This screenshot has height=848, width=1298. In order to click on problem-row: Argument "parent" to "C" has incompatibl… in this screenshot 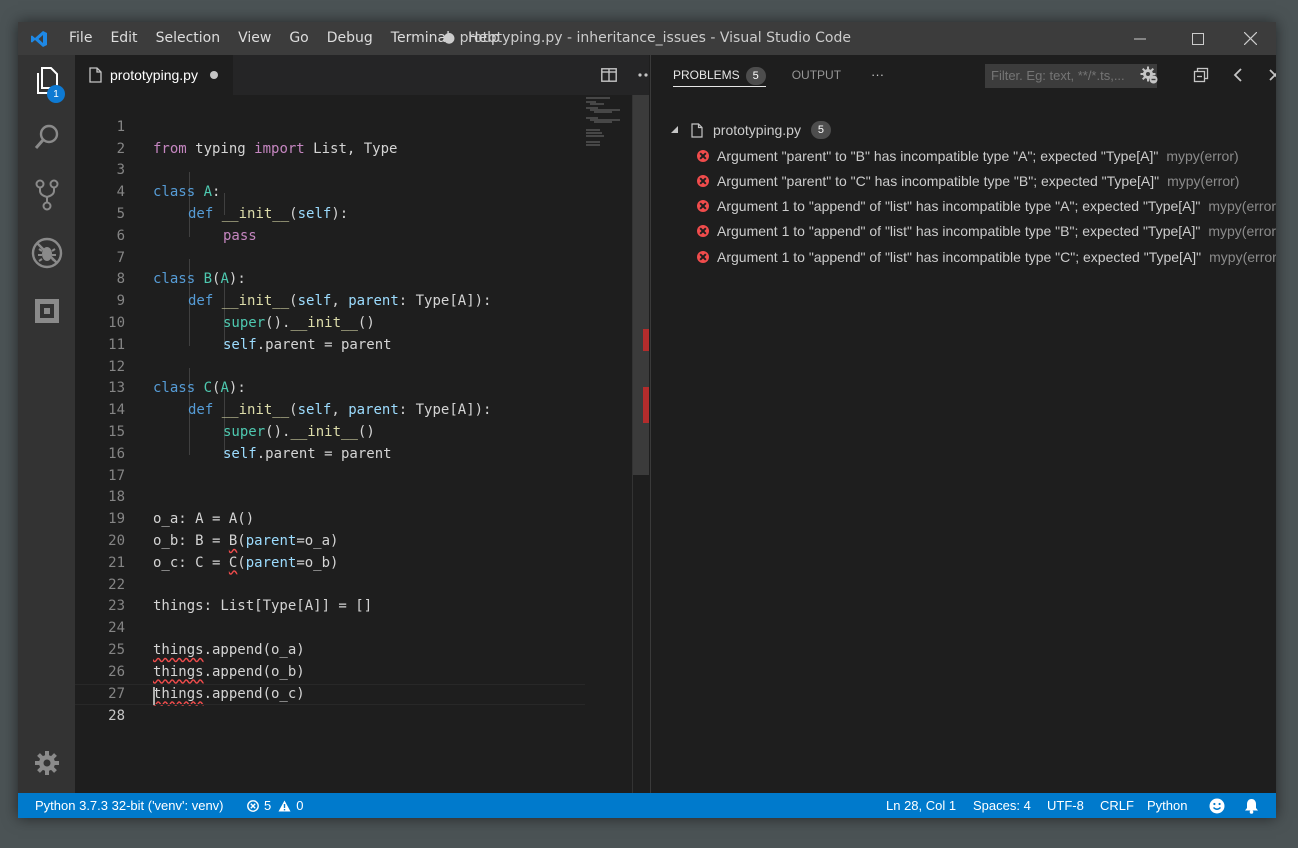, I will do `click(963, 180)`.